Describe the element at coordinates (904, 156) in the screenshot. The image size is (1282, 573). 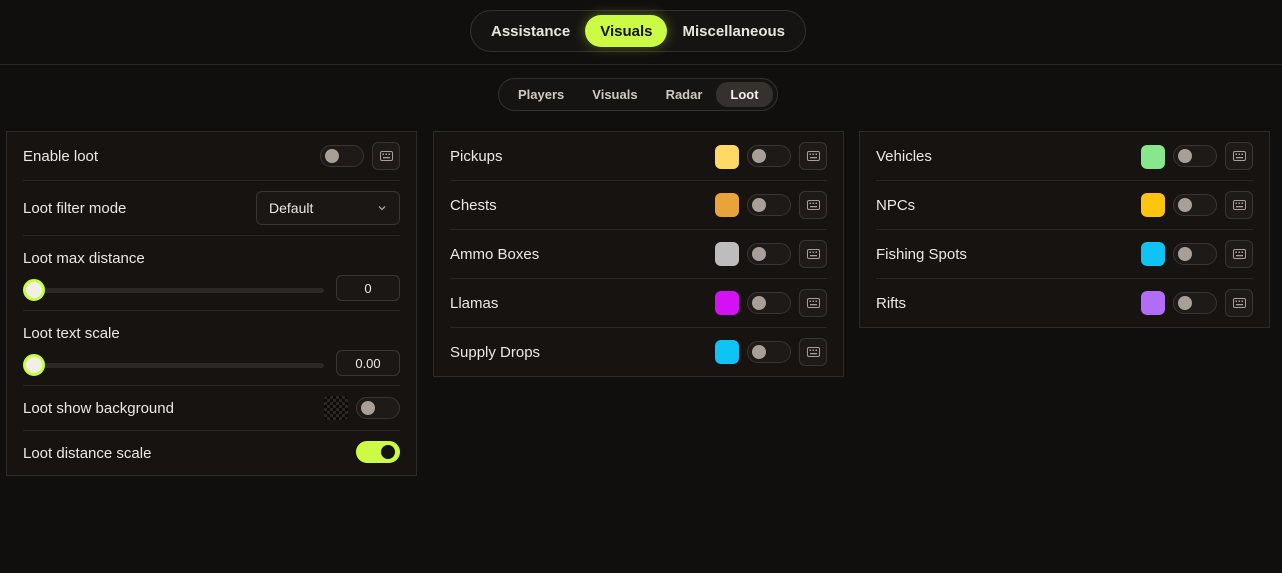
I see `item-label: Vehicles` at that location.